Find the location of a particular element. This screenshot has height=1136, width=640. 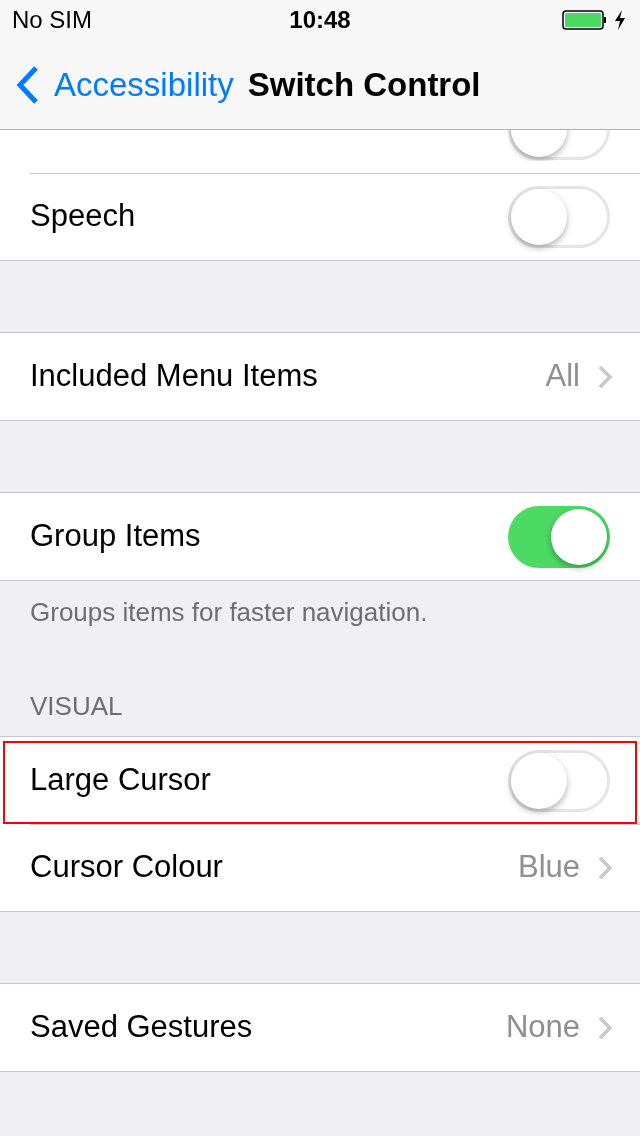

back-button: Accessibility is located at coordinates (125, 85).